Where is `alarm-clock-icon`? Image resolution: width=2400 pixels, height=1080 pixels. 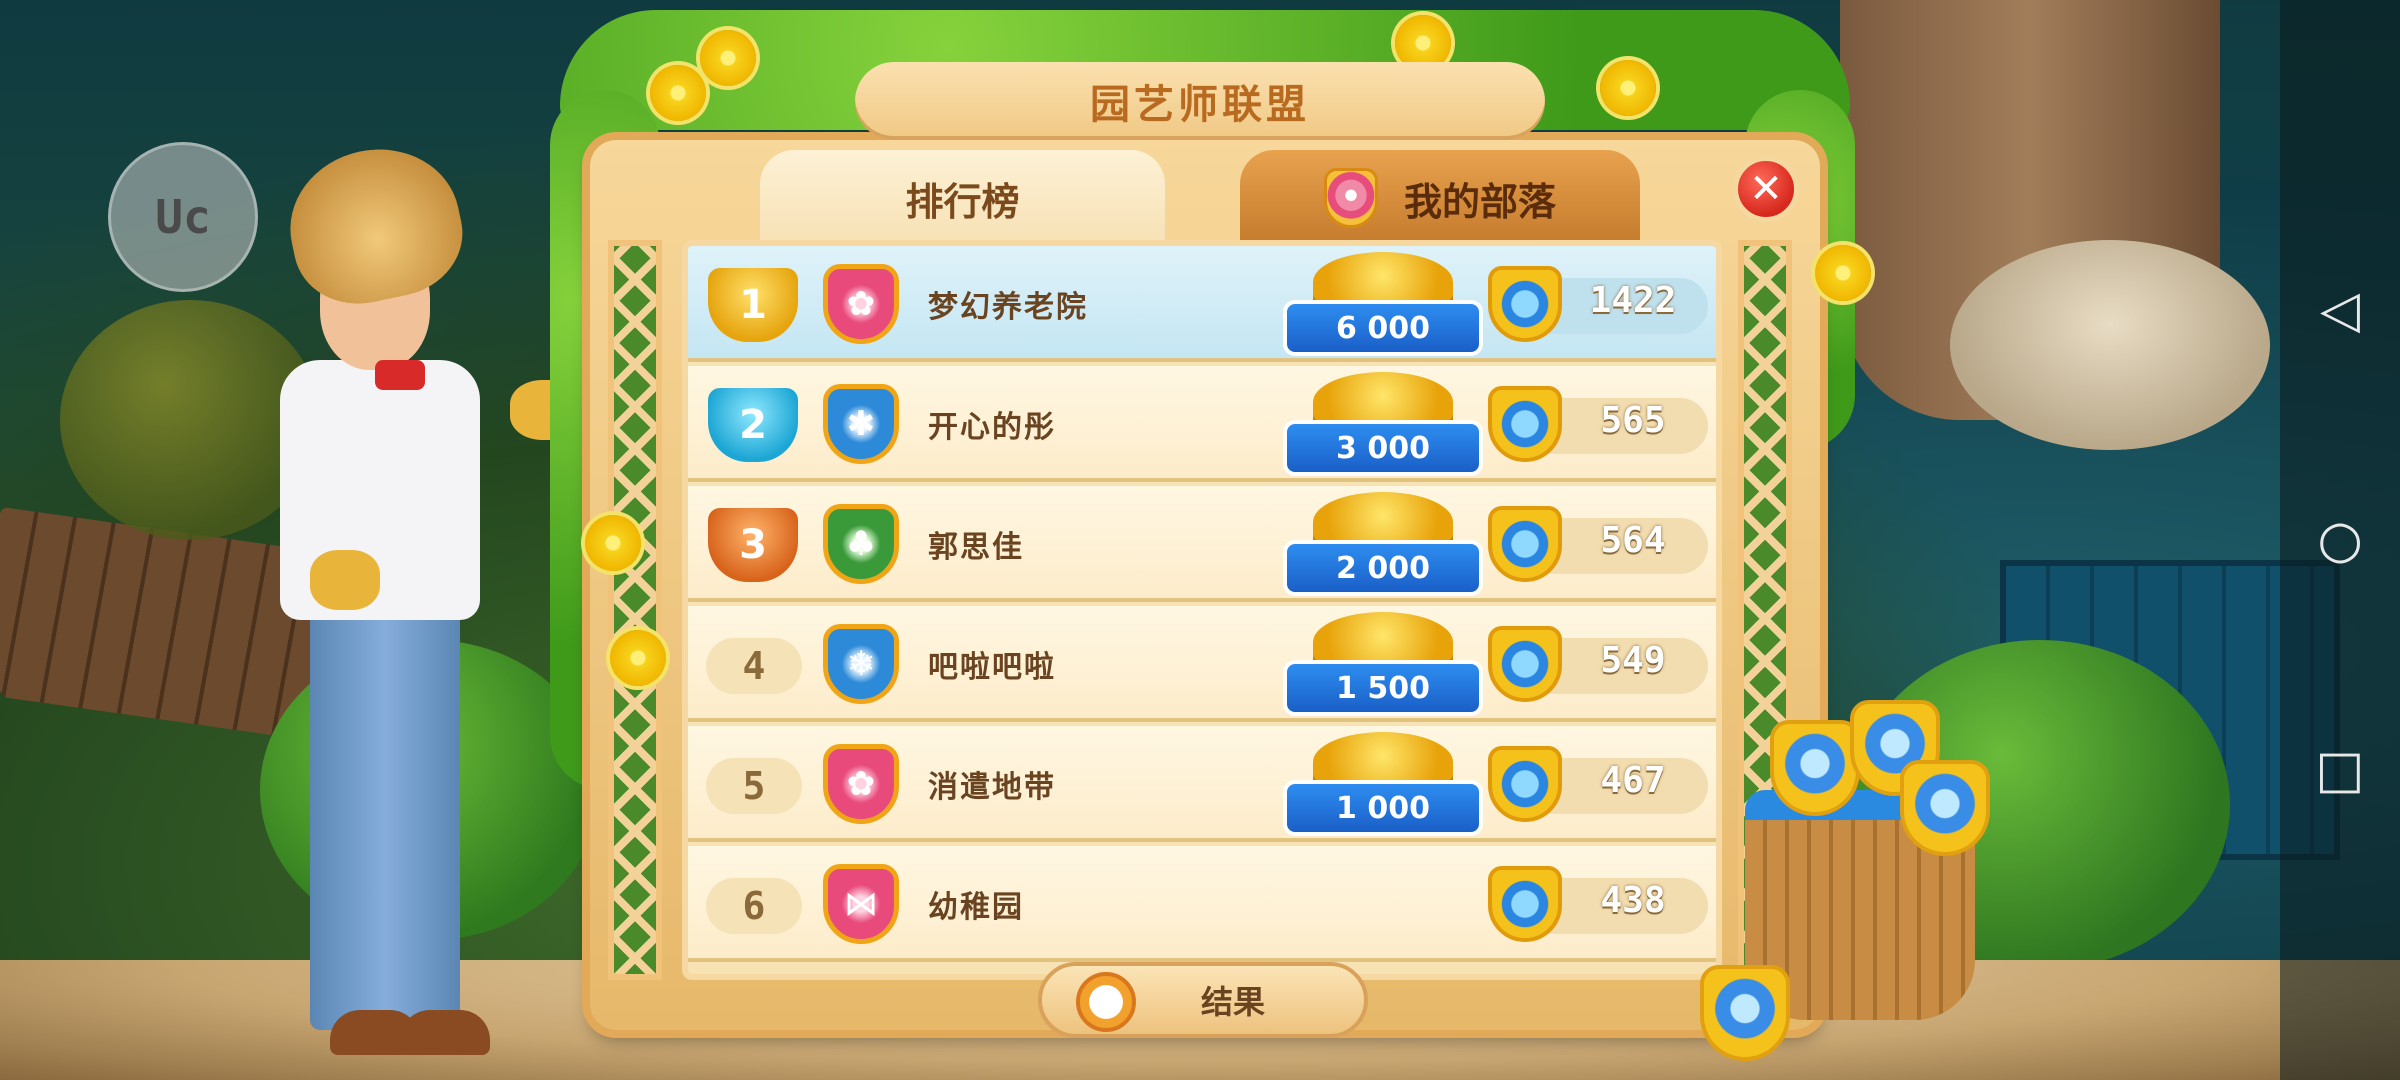 alarm-clock-icon is located at coordinates (1106, 1002).